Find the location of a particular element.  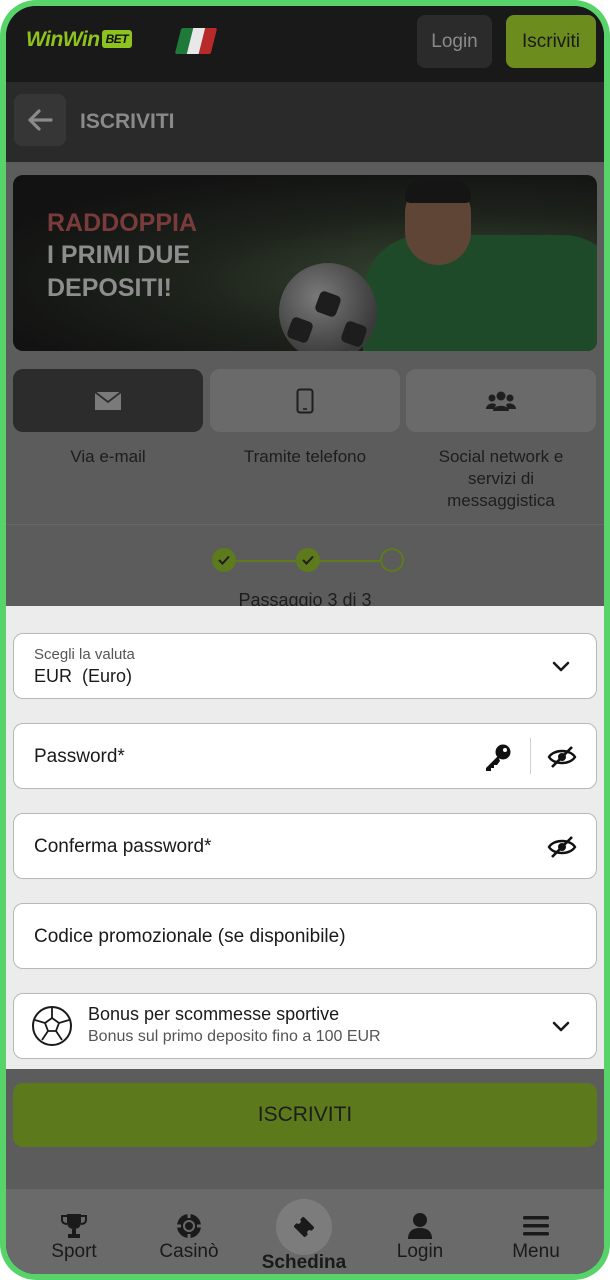

arrow-left-icon is located at coordinates (40, 120).